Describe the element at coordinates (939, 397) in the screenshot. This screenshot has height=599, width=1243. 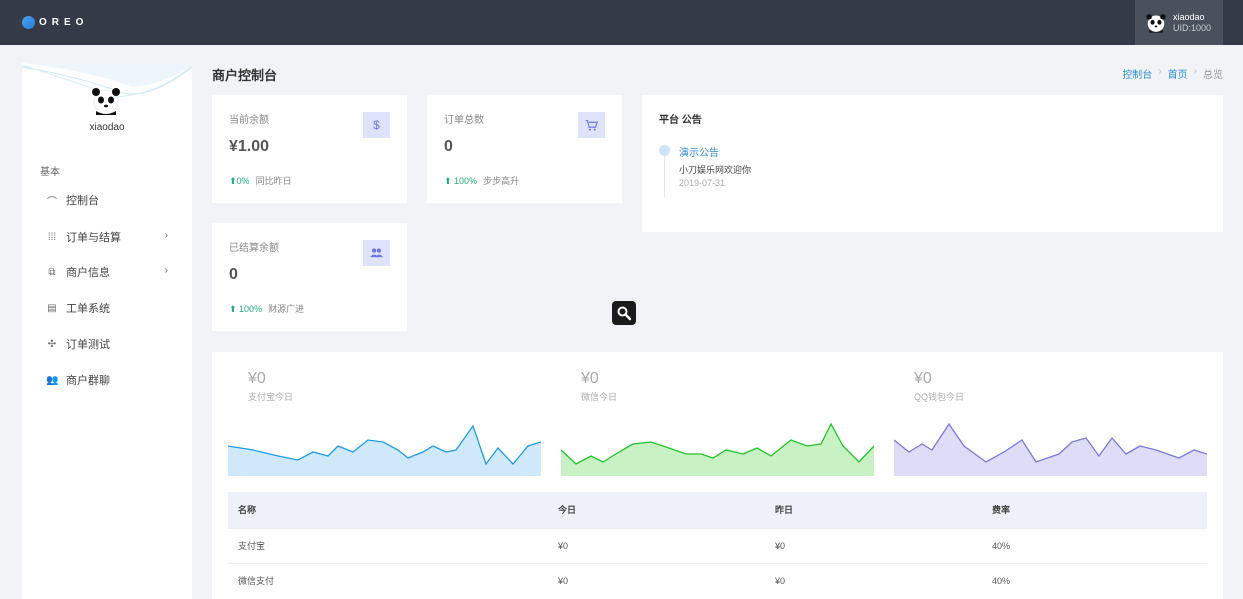
I see `channel-label: QQ钱包今日` at that location.